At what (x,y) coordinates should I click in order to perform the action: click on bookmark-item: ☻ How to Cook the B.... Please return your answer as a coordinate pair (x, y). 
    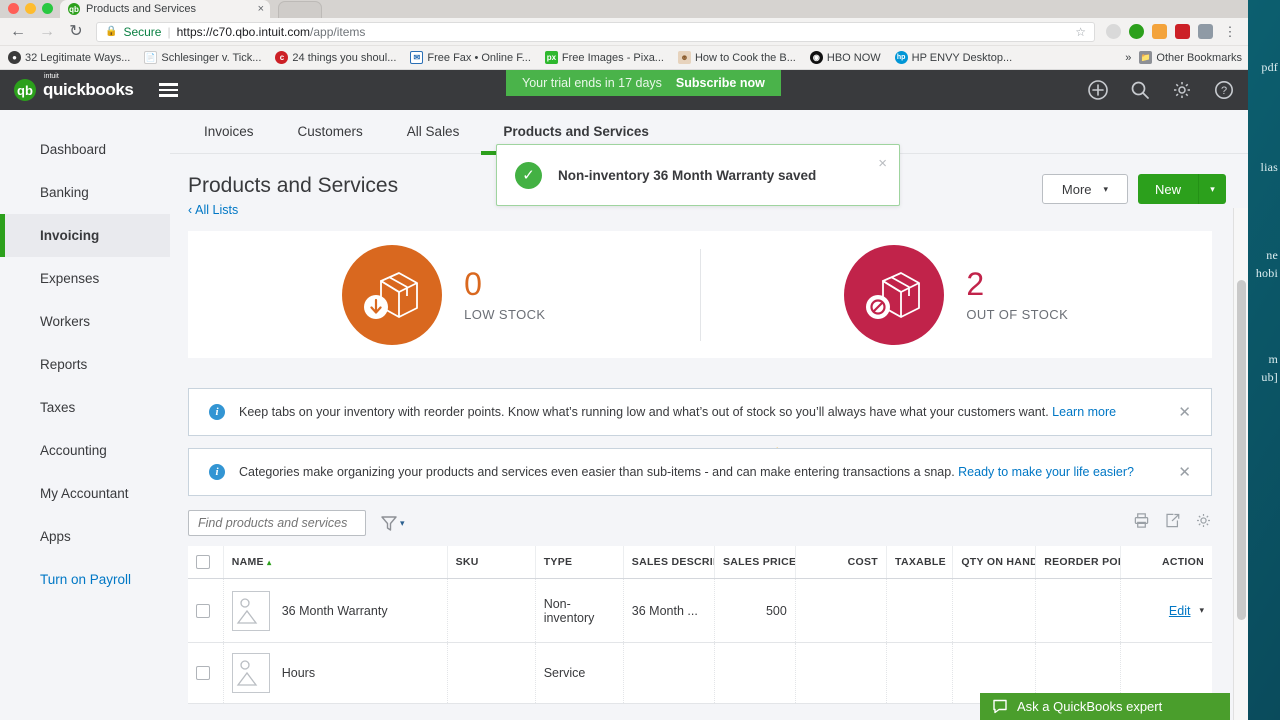
    Looking at the image, I should click on (736, 57).